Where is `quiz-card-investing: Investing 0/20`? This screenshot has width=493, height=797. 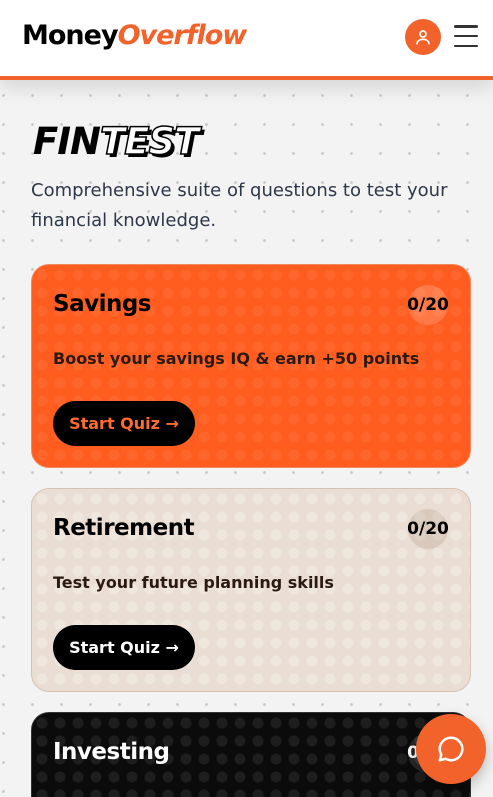 quiz-card-investing: Investing 0/20 is located at coordinates (251, 754).